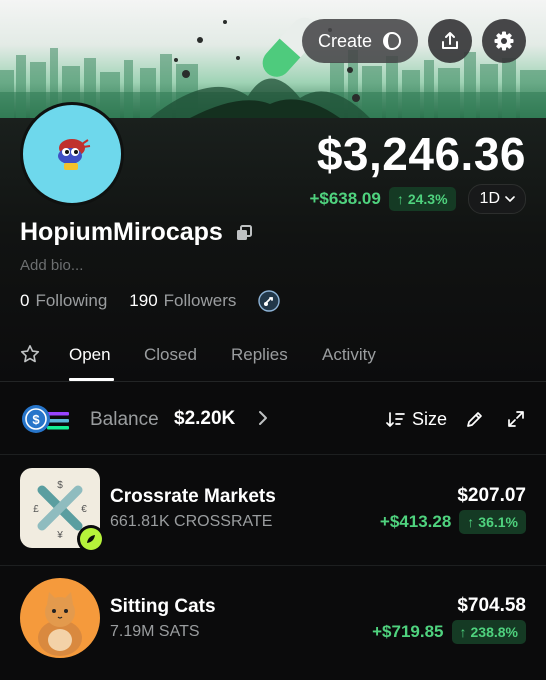 This screenshot has height=680, width=546. I want to click on holding-change-badge: ↑ 36.1%, so click(492, 522).